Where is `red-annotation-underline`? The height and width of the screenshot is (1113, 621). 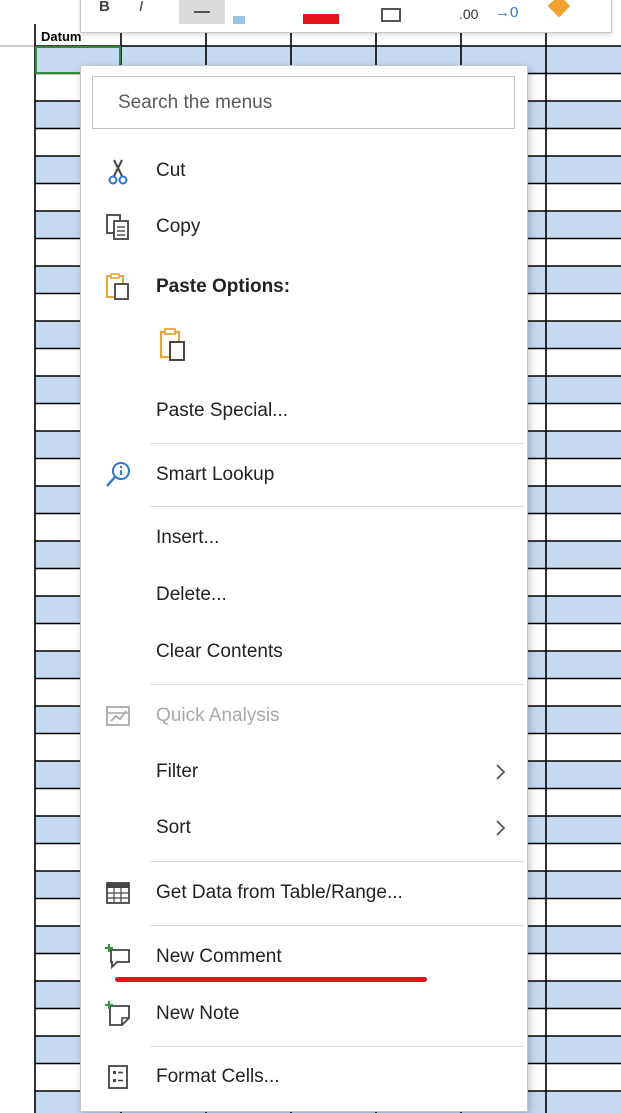
red-annotation-underline is located at coordinates (271, 979).